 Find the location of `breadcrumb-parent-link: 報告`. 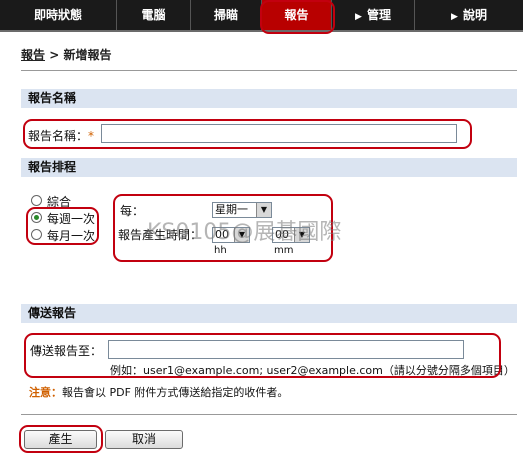

breadcrumb-parent-link: 報告 is located at coordinates (33, 55).